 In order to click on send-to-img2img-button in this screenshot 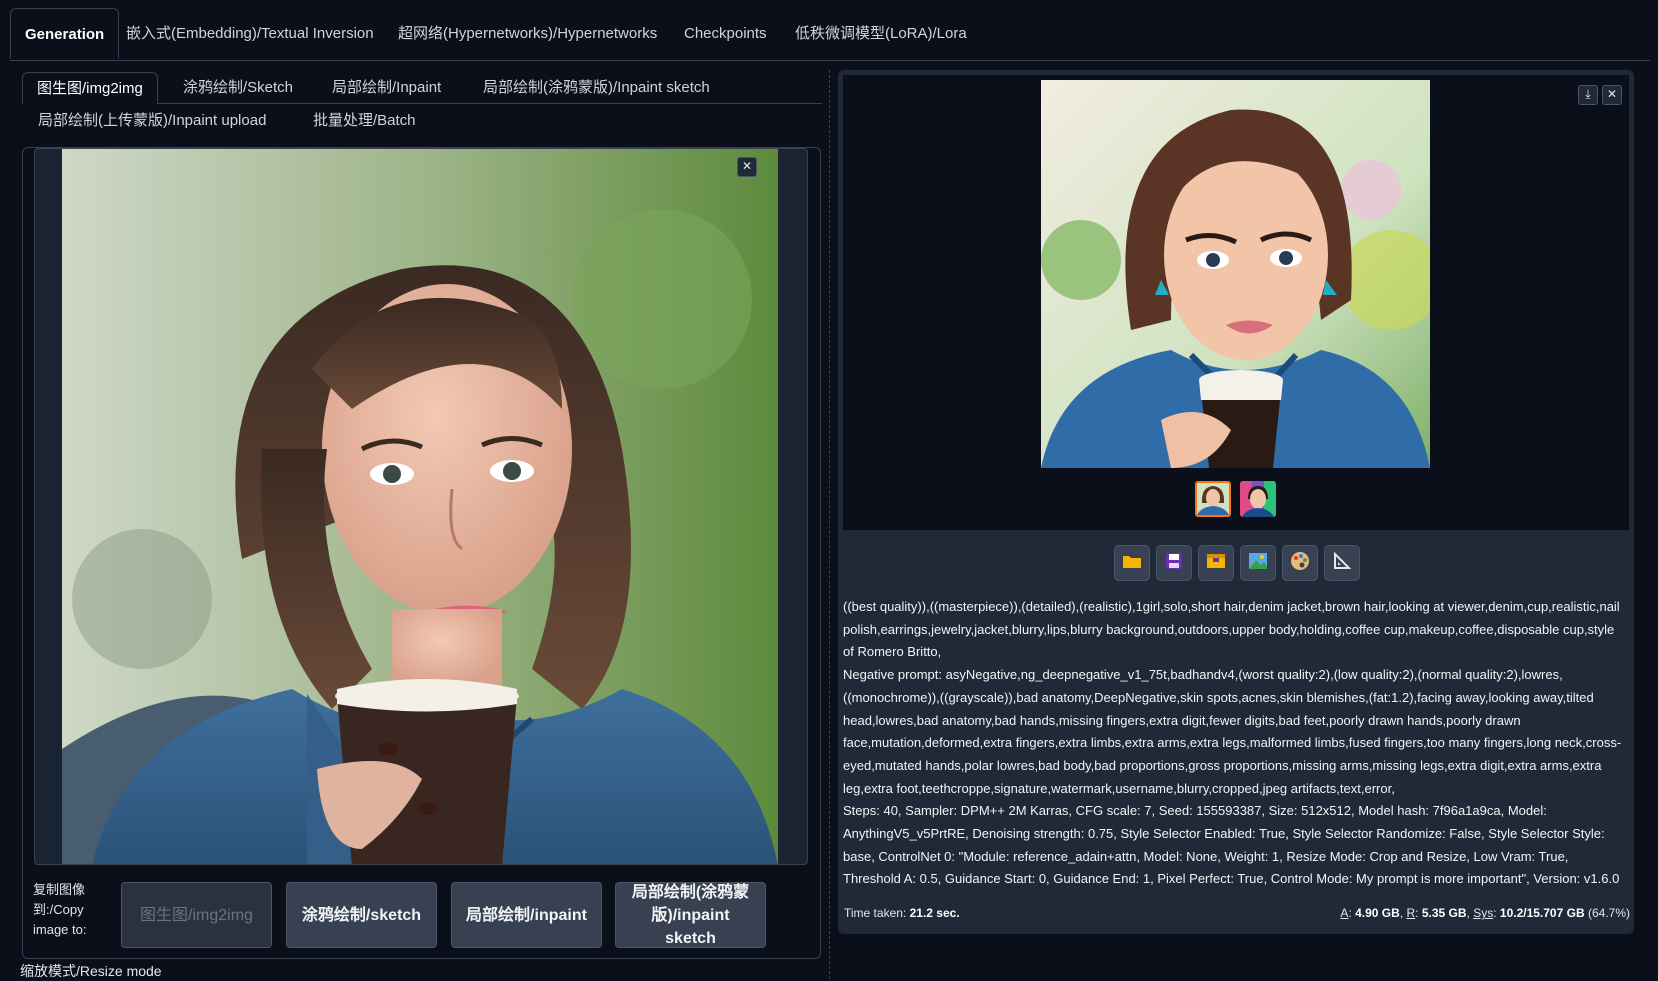, I will do `click(1258, 563)`.